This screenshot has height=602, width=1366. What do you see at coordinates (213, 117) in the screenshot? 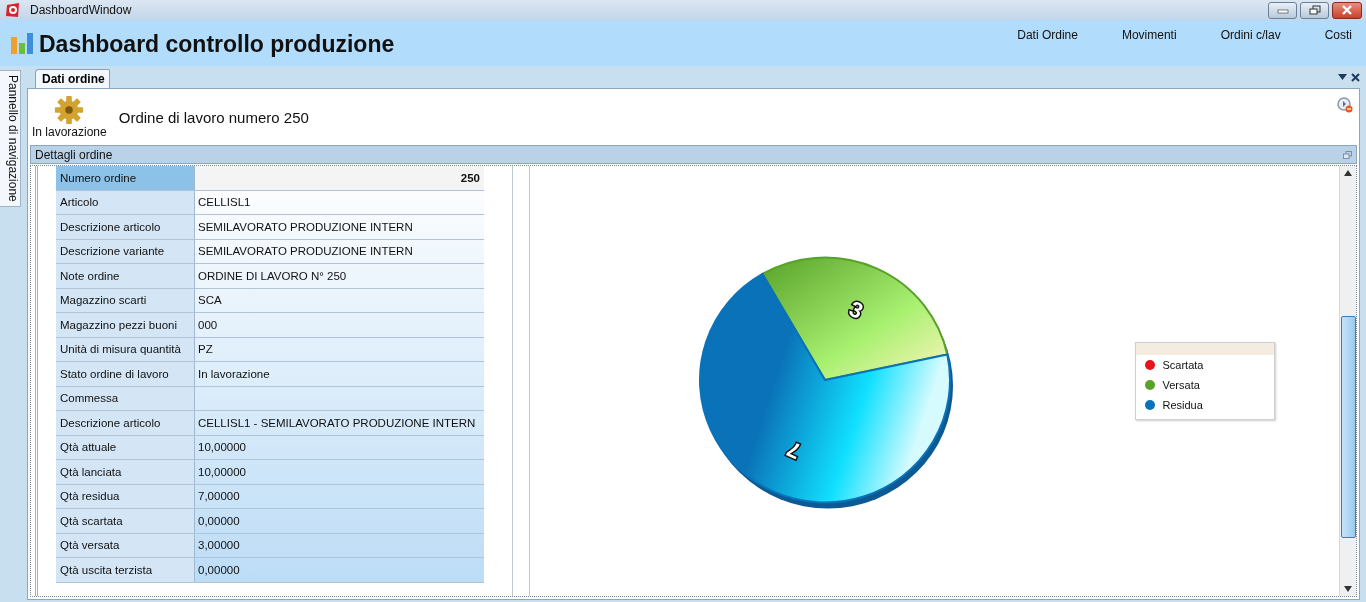
I see `order-title: Ordine di lavoro numero 250` at bounding box center [213, 117].